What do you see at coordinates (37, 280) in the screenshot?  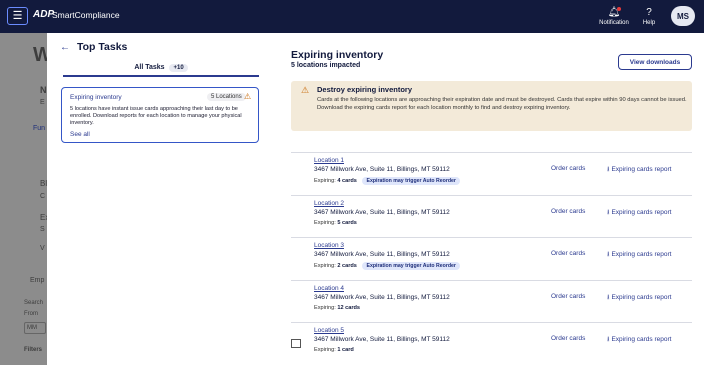 I see `bg-fragment: Emp` at bounding box center [37, 280].